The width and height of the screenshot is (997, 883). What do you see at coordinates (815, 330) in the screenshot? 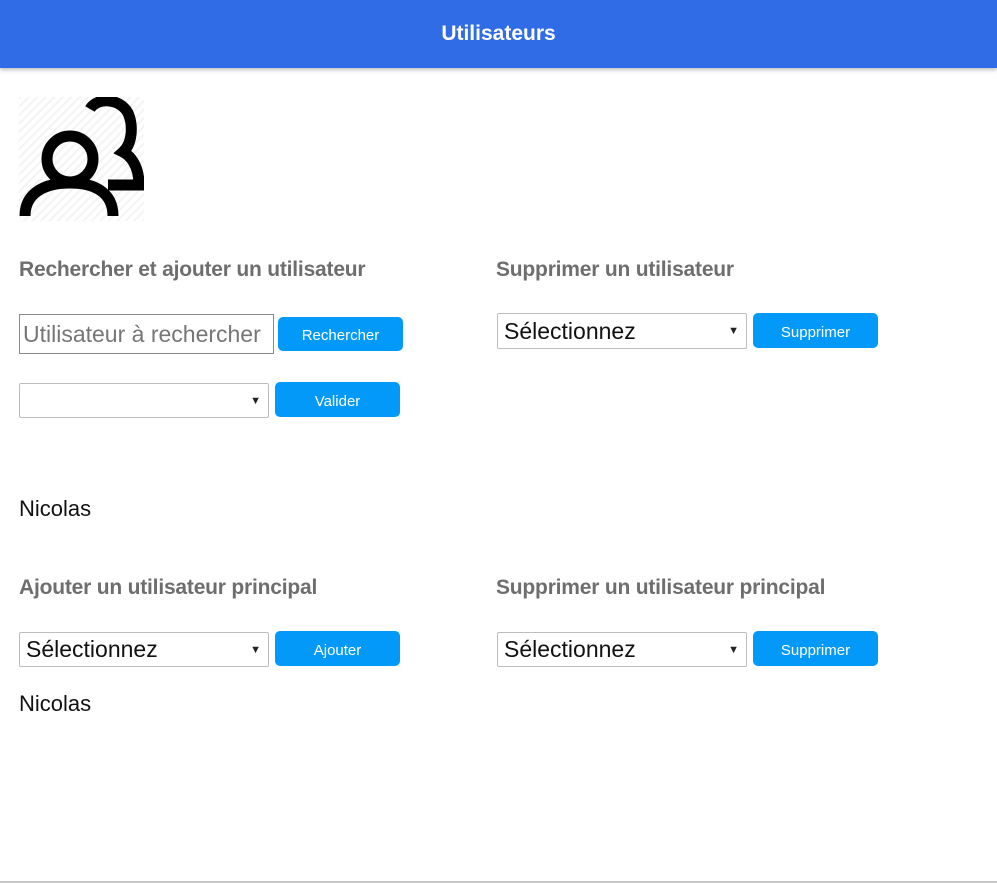
I see `delete-user-button: Supprimer` at bounding box center [815, 330].